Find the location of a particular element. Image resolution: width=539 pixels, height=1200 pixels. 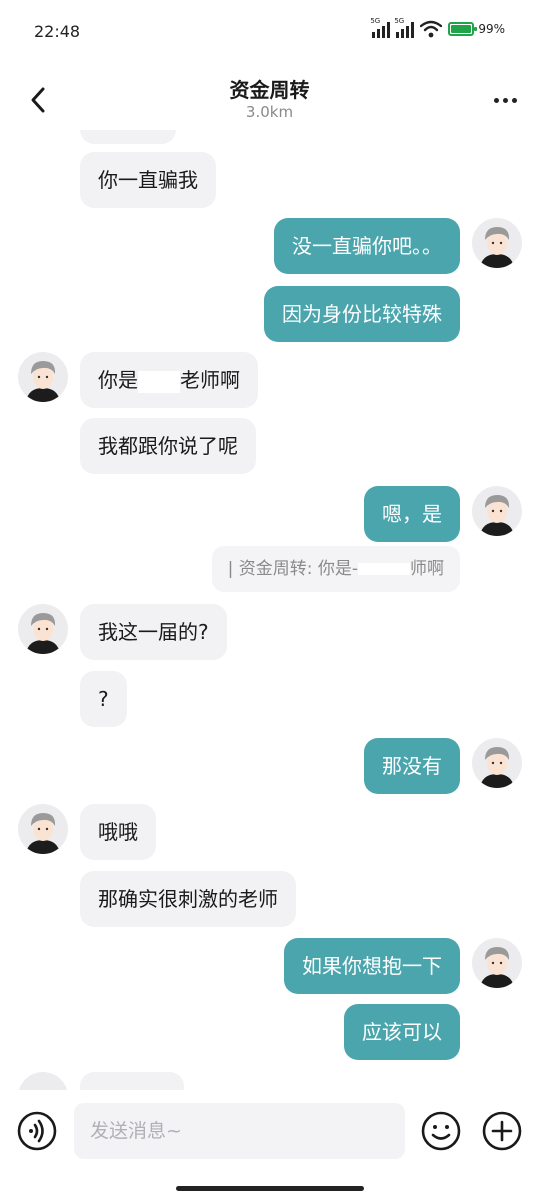

wifi-icon is located at coordinates (431, 29).